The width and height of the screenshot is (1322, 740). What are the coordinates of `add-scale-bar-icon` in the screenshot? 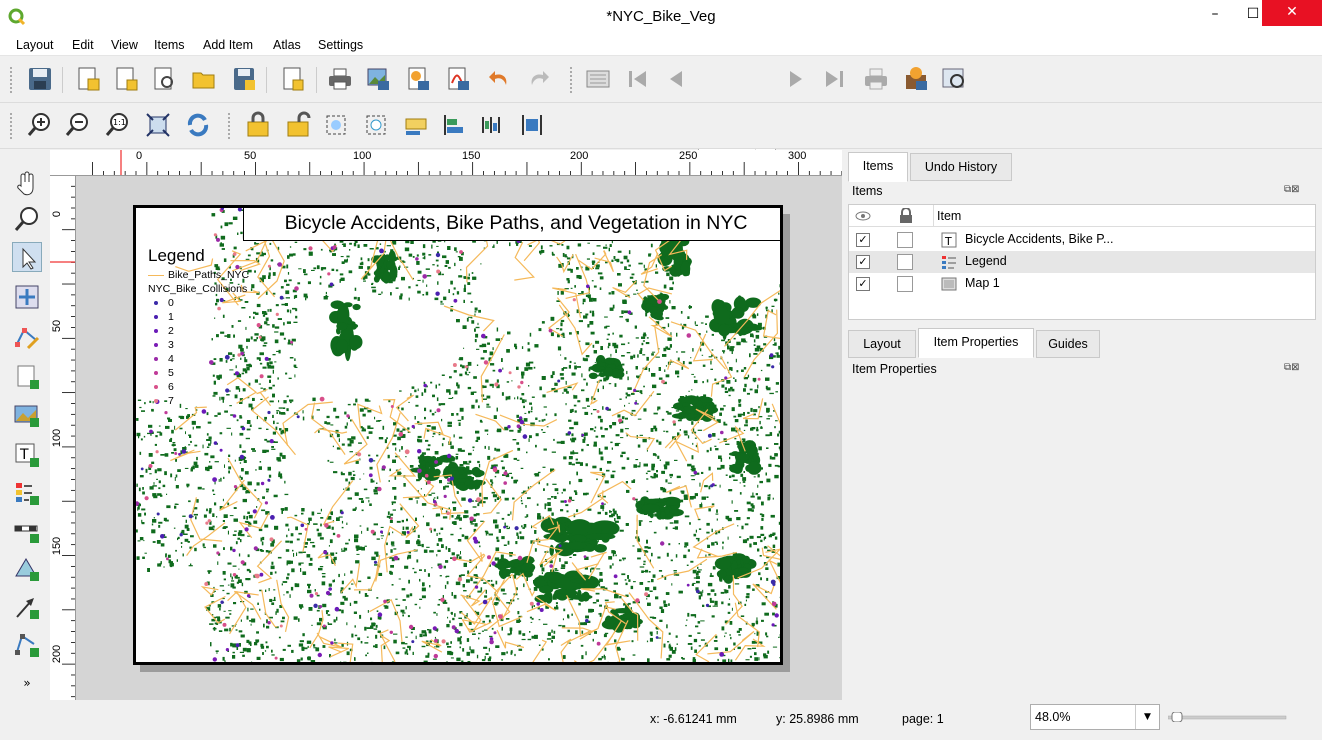 It's located at (27, 531).